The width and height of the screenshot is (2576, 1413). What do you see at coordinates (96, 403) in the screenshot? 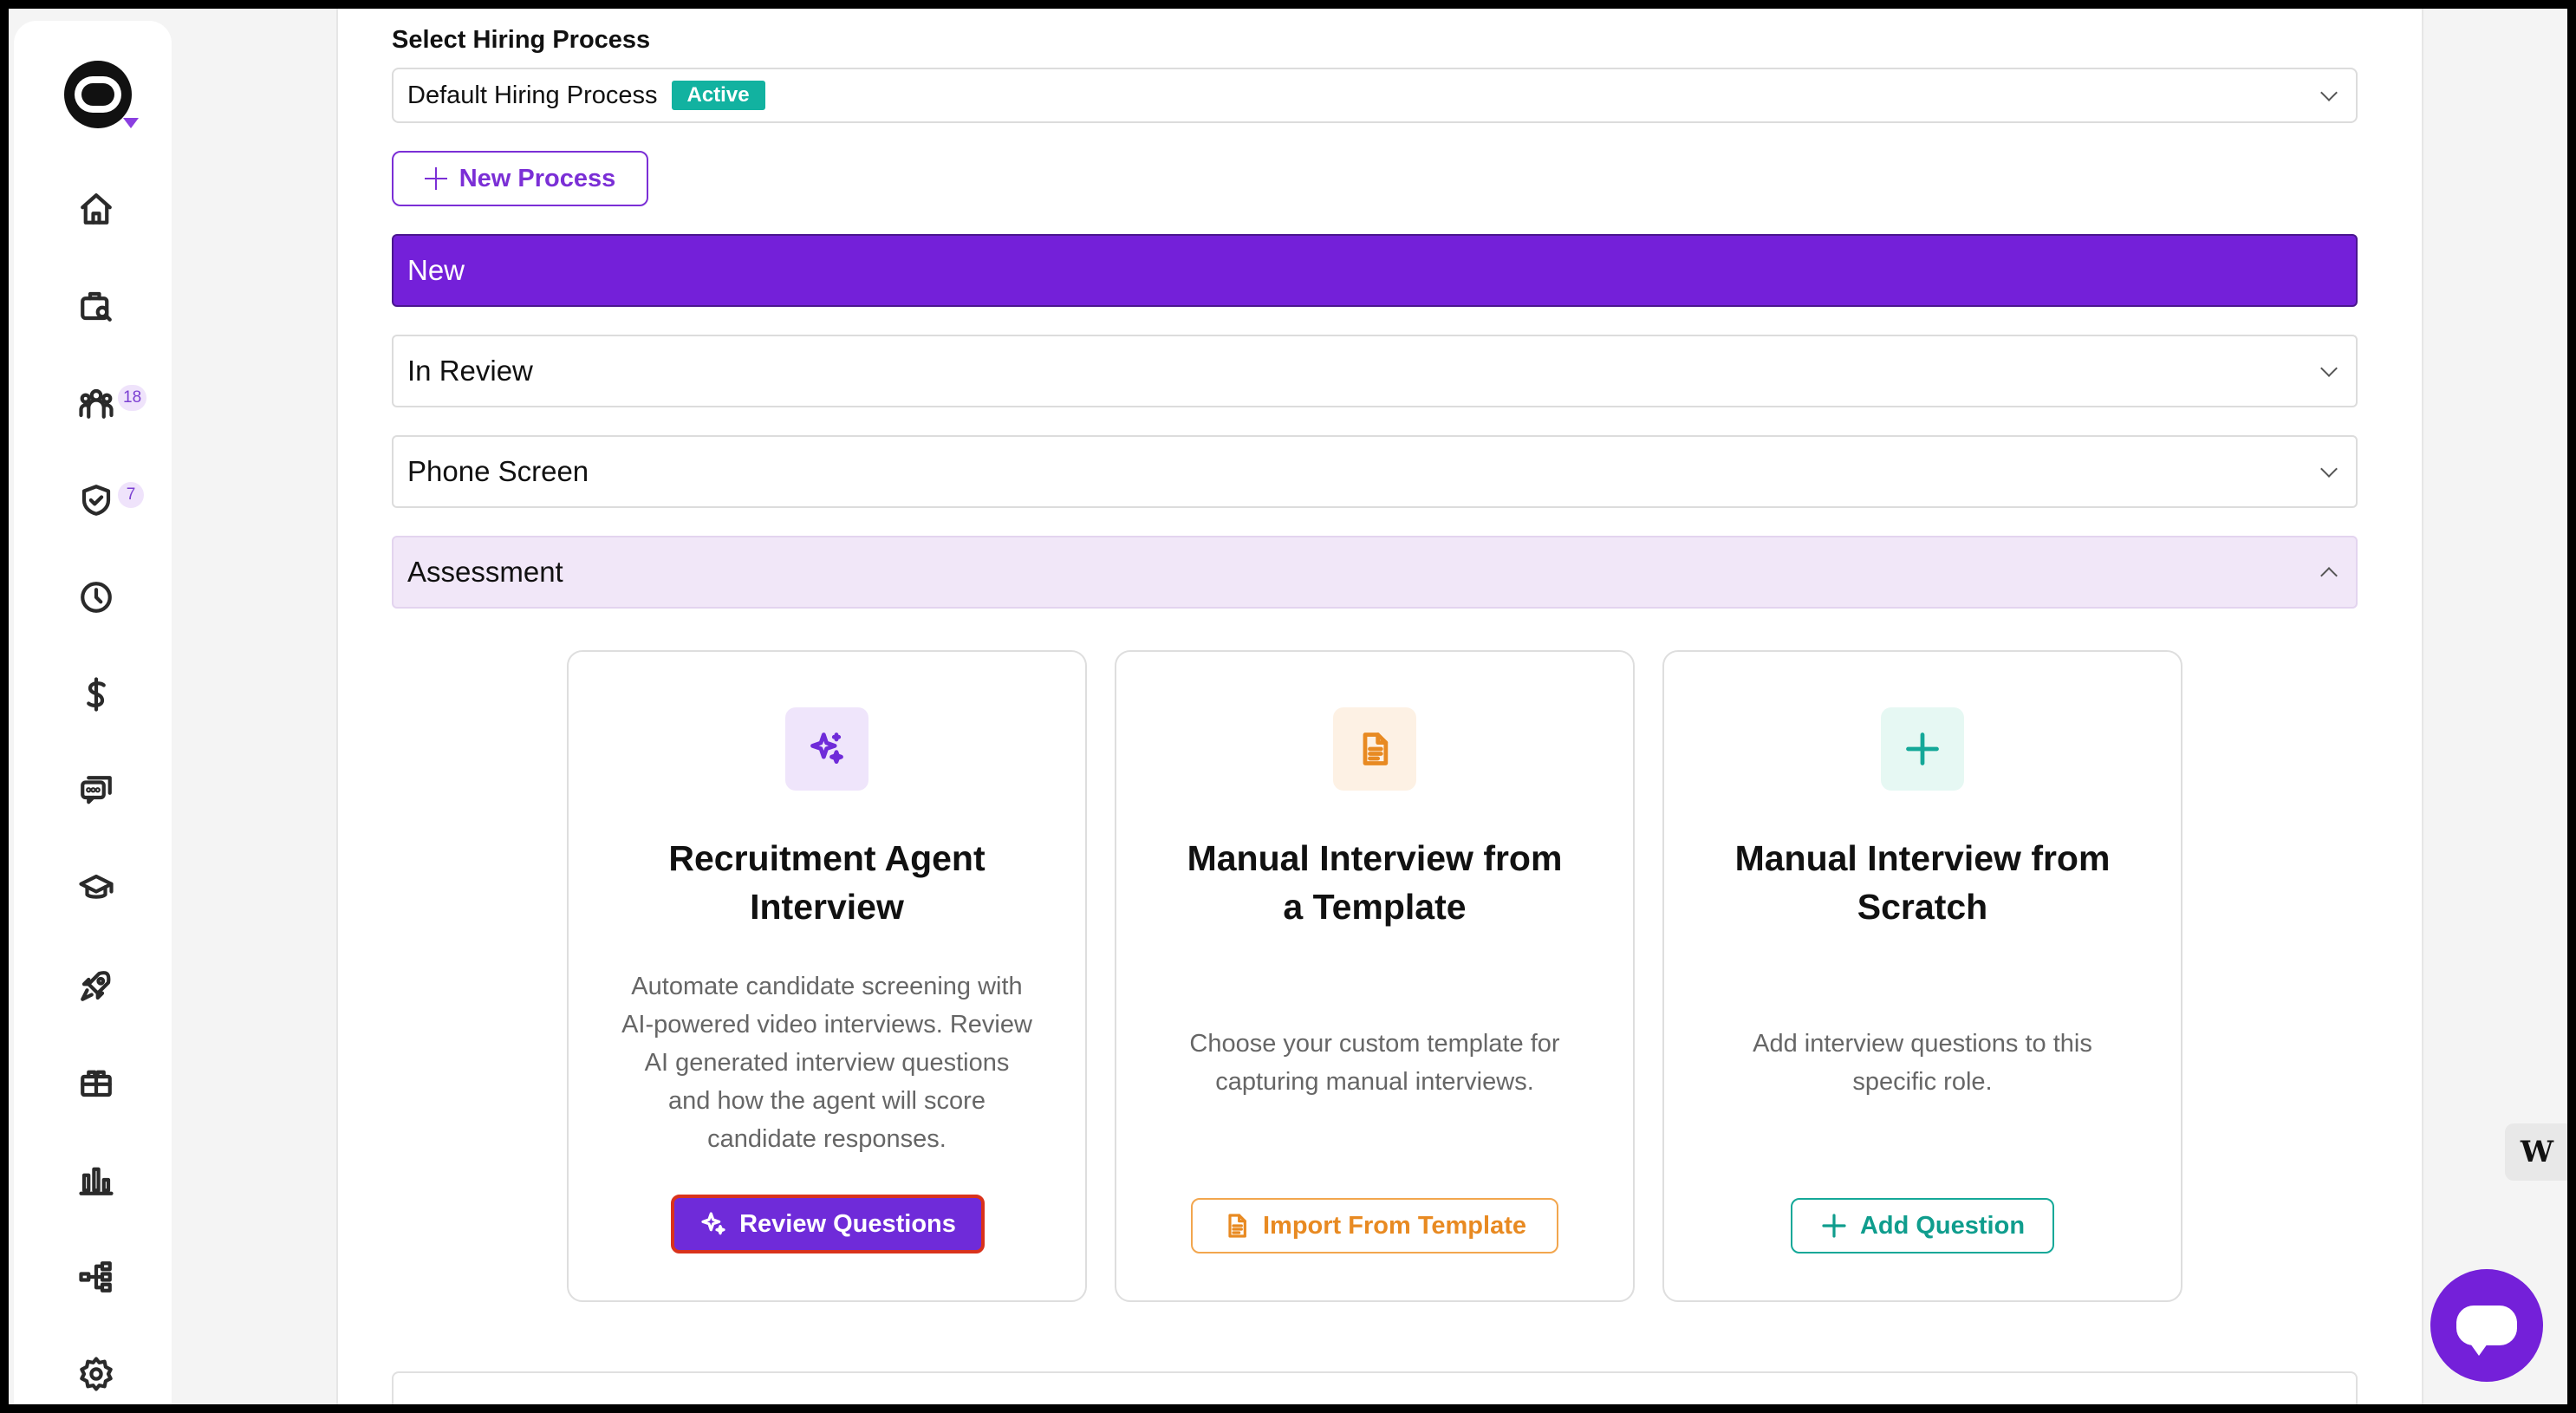
I see `candidates-icon` at bounding box center [96, 403].